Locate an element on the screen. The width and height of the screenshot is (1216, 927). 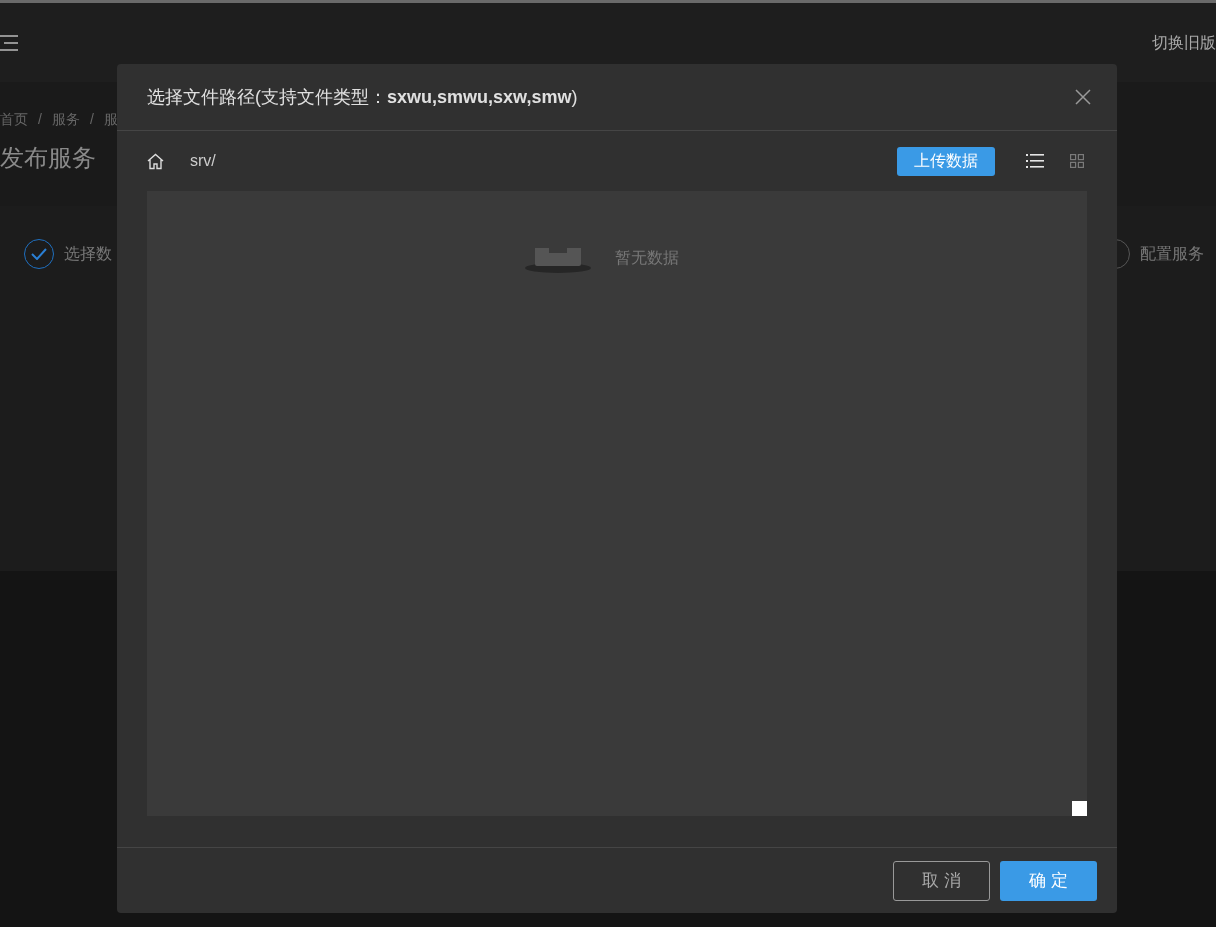
confirm-button: 确 定 is located at coordinates (1048, 880).